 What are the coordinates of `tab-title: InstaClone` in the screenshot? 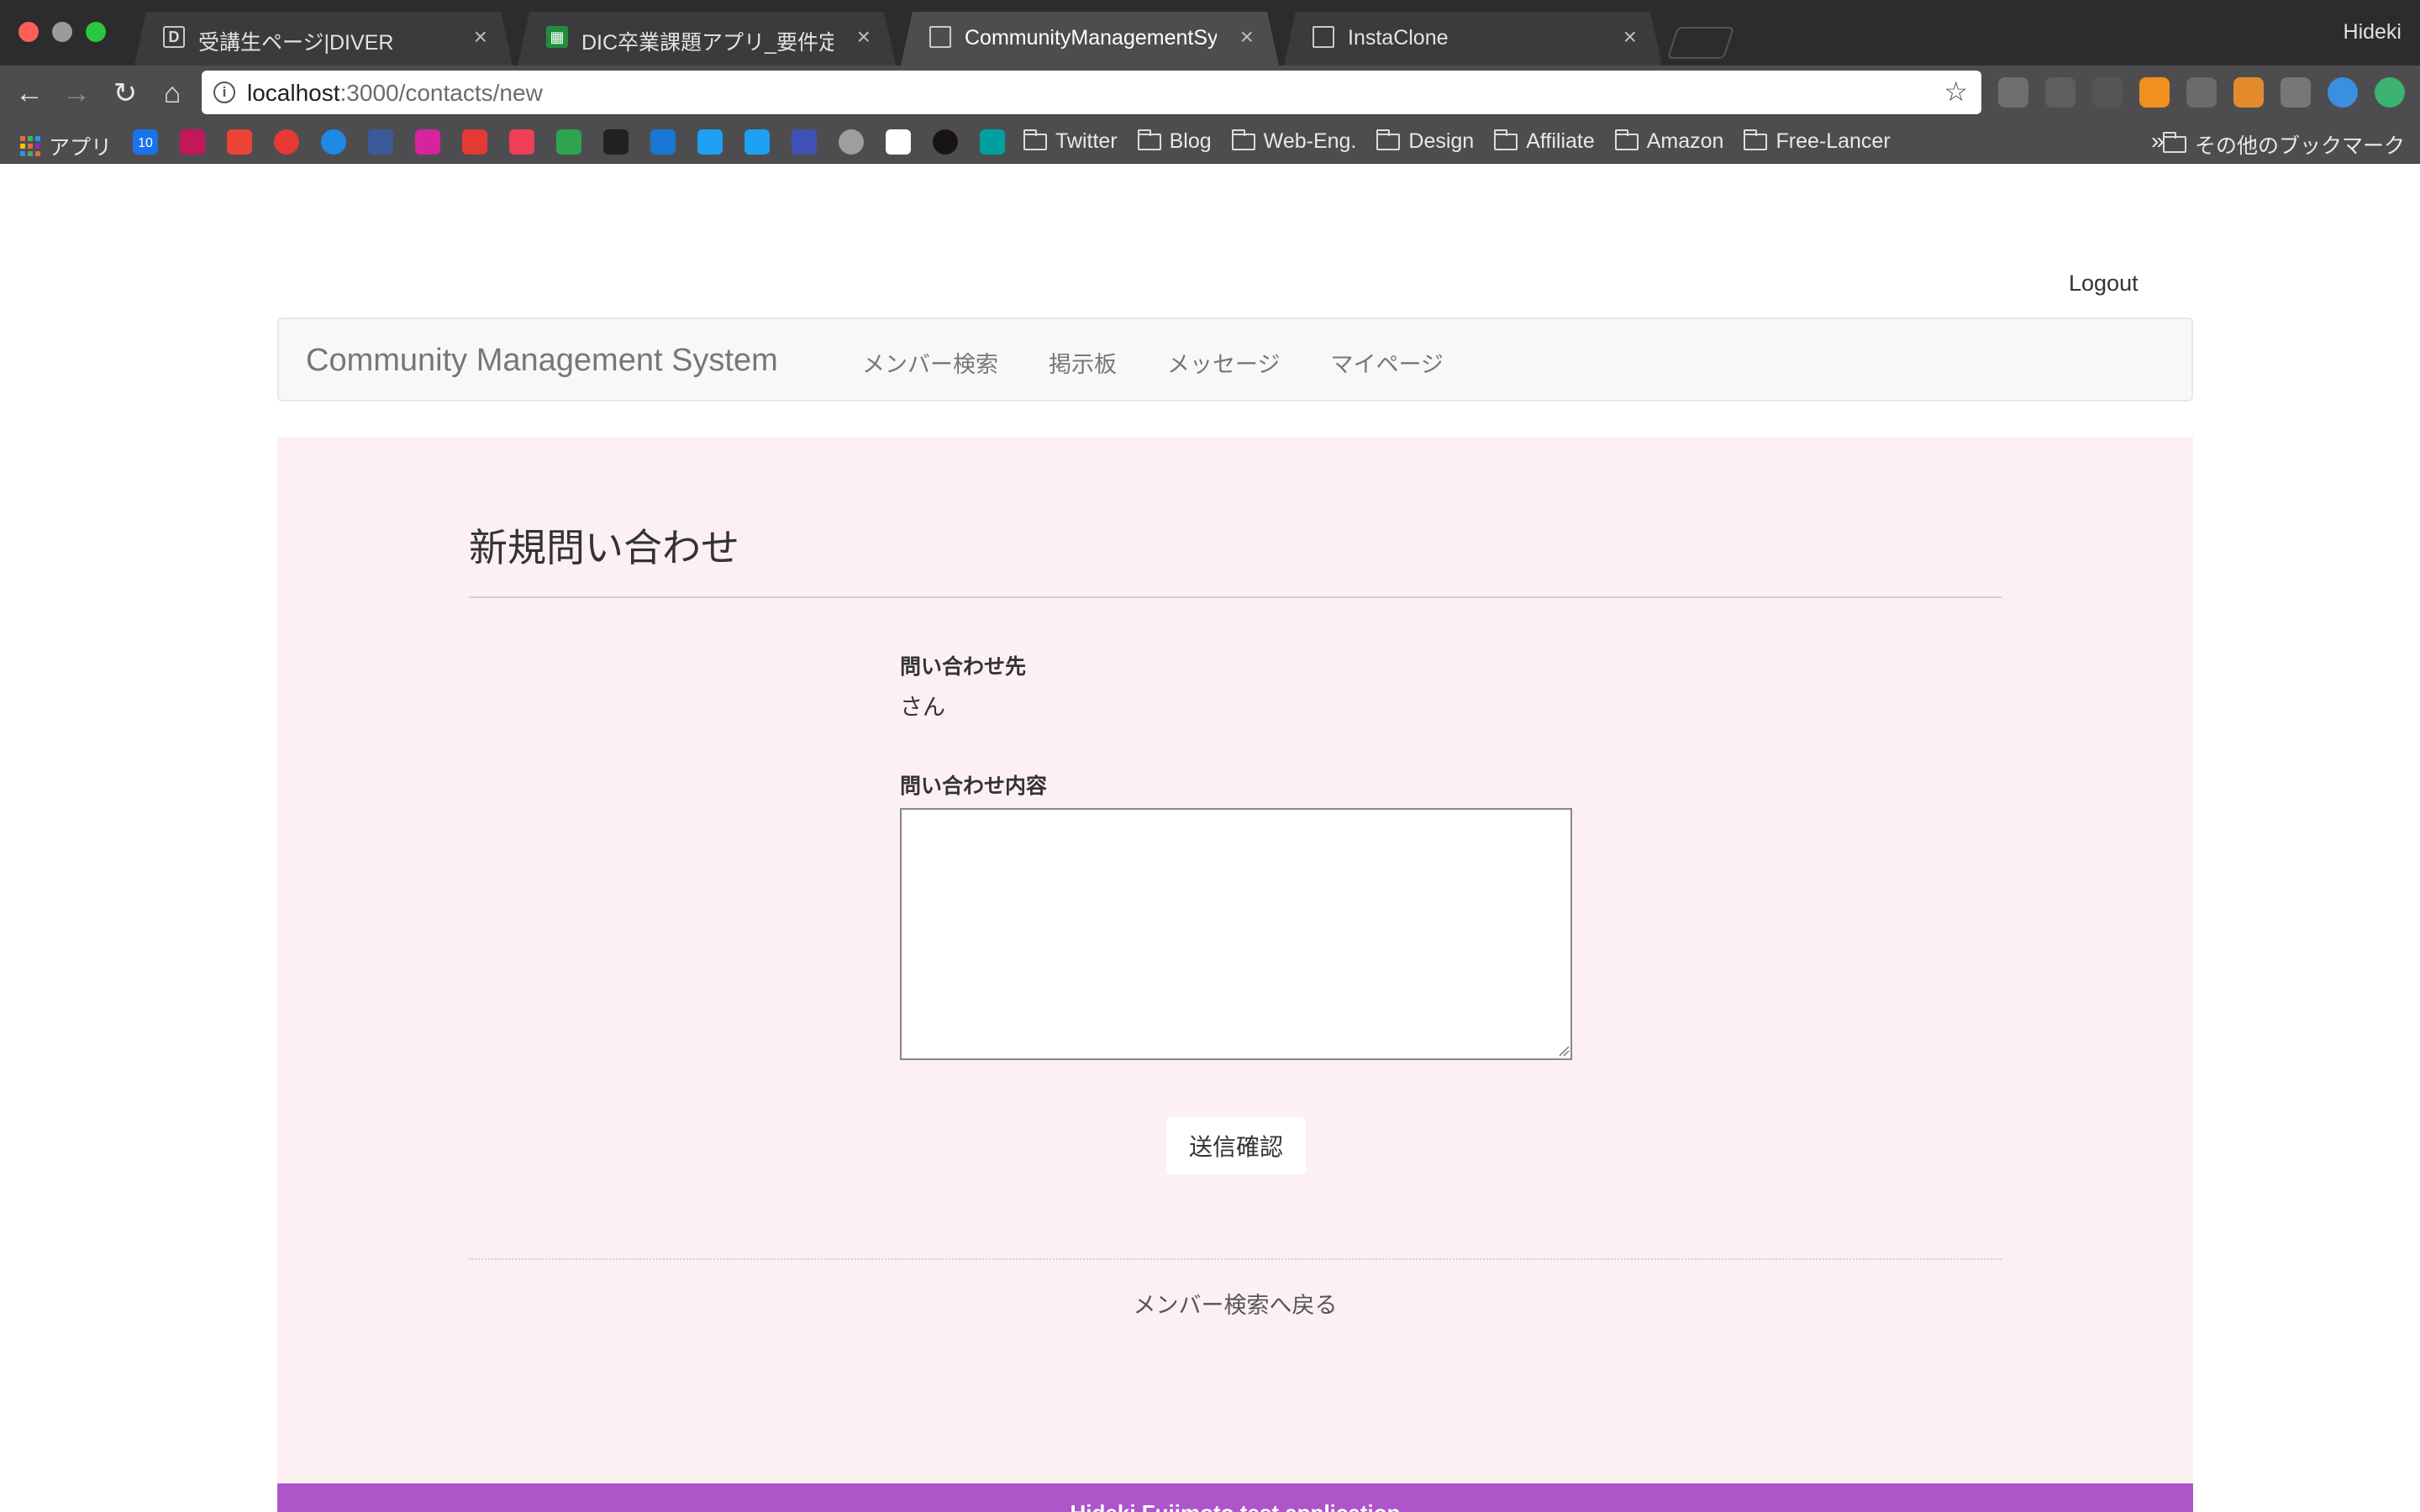 It's located at (1398, 38).